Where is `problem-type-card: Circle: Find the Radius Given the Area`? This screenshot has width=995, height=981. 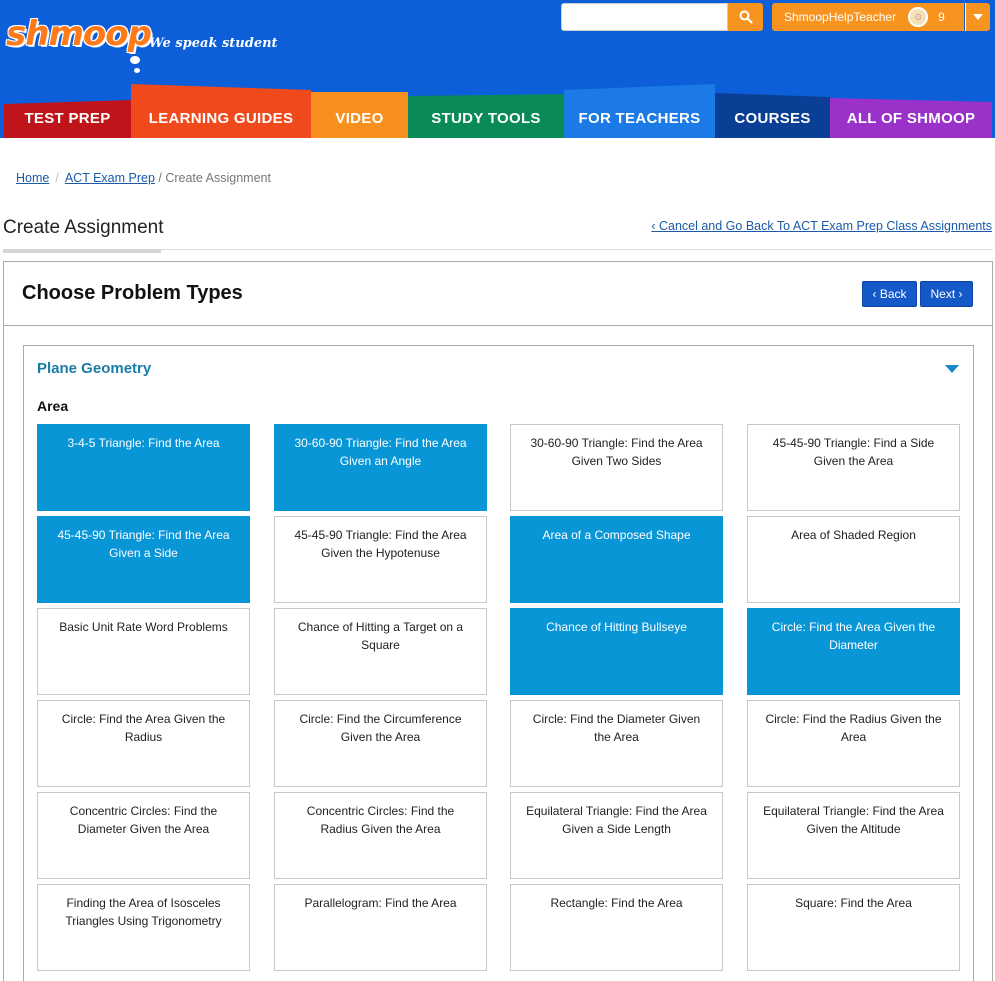
problem-type-card: Circle: Find the Radius Given the Area is located at coordinates (853, 743).